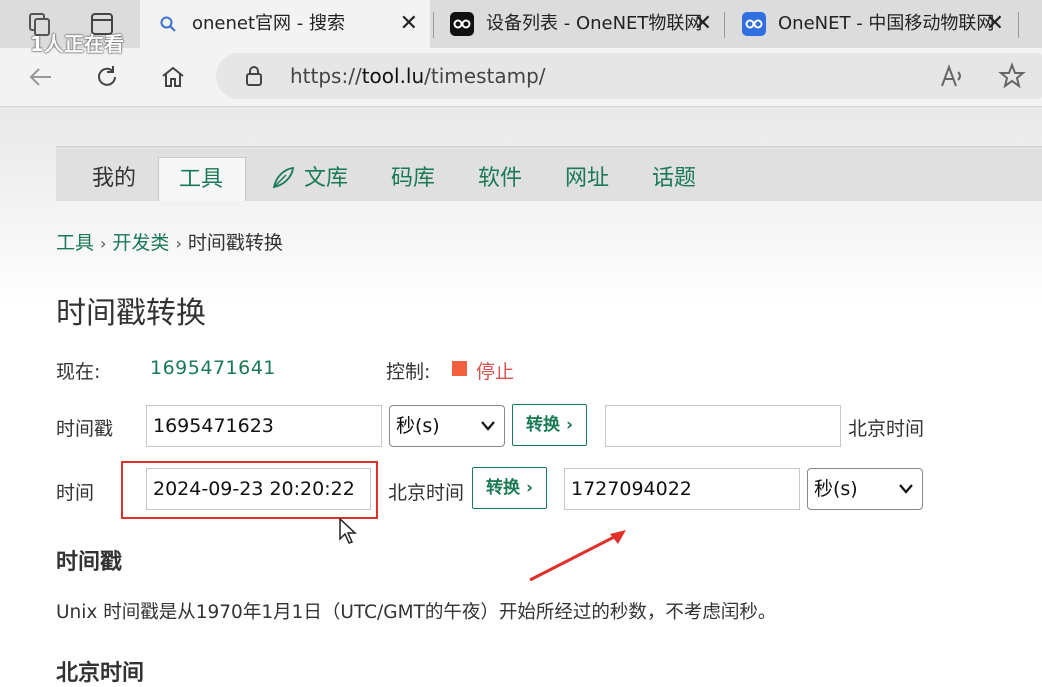 This screenshot has width=1042, height=687. I want to click on tab-device-list: 设备列表 - OneNET物联网 ✕, so click(579, 24).